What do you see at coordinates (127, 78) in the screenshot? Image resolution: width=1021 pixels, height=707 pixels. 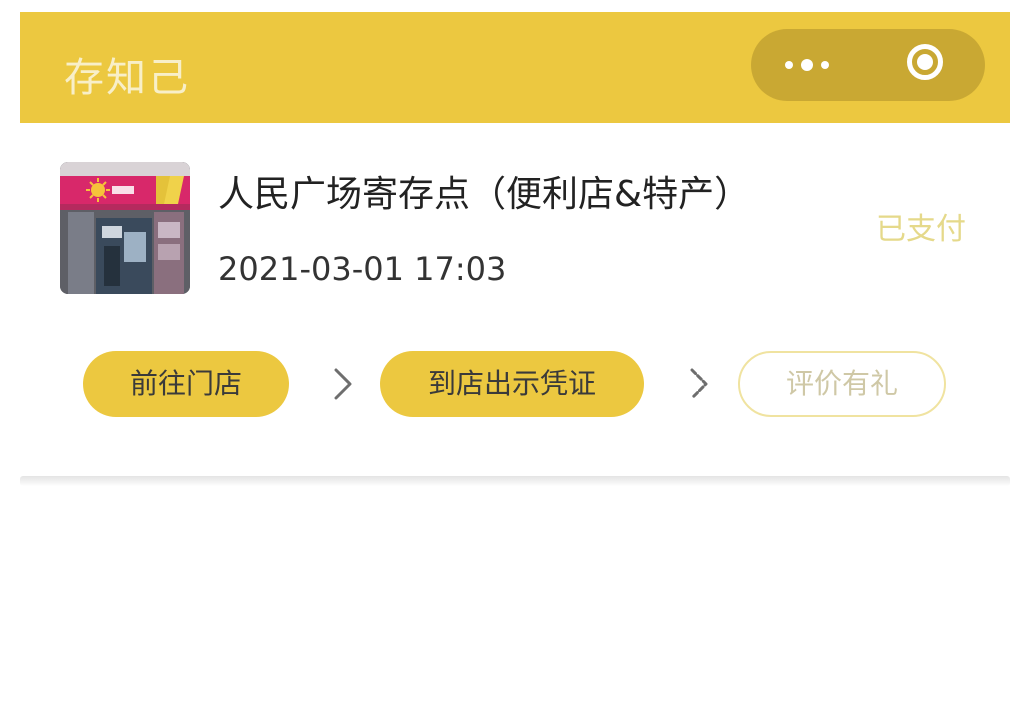 I see `app-title: 存知己` at bounding box center [127, 78].